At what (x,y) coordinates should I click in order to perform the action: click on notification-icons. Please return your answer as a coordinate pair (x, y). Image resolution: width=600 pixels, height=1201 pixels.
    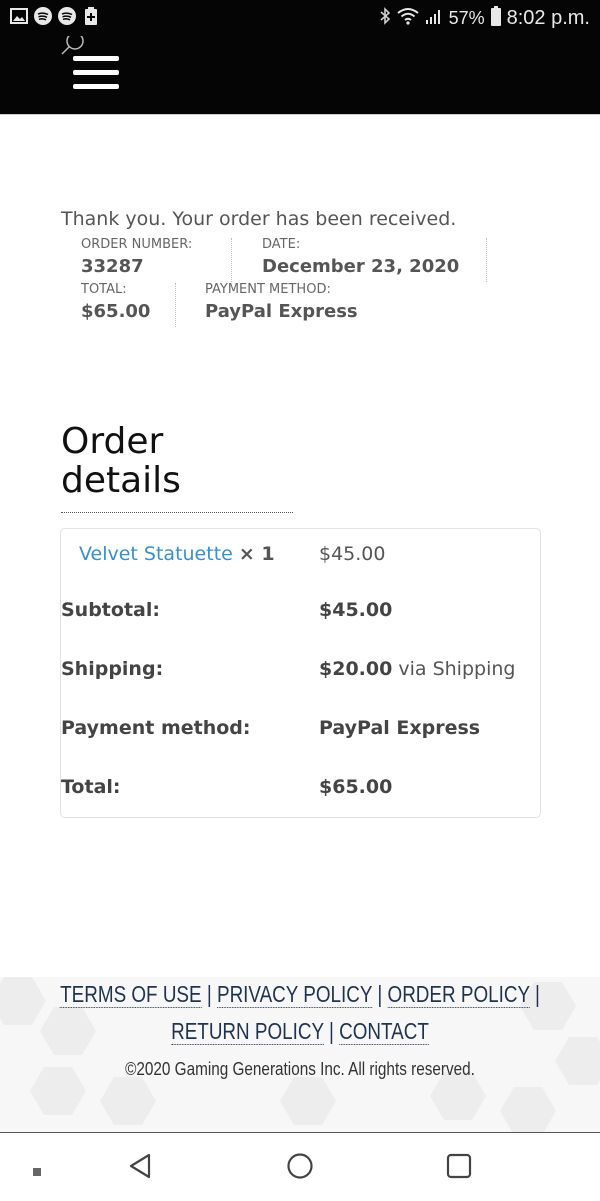
    Looking at the image, I should click on (55, 16).